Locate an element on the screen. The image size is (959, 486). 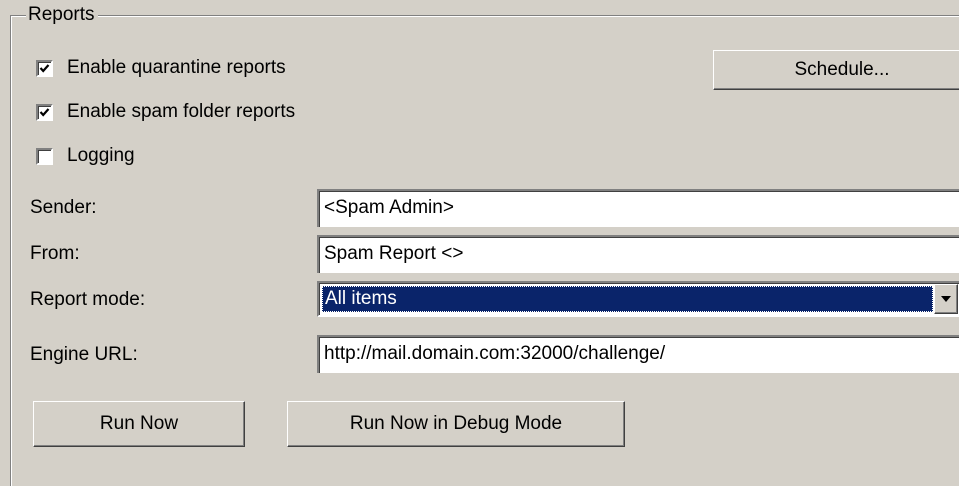
engine-url-label: Engine URL: is located at coordinates (84, 354).